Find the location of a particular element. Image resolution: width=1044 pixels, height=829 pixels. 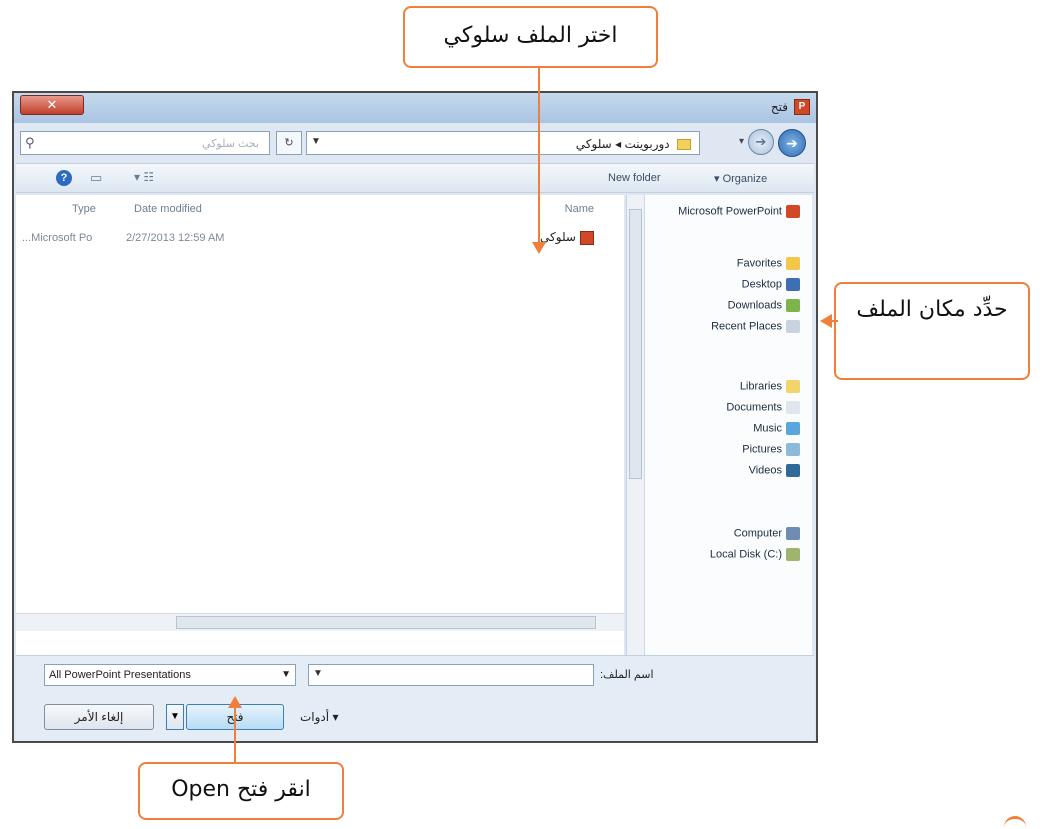

search-placeholder: بحث سلوكي is located at coordinates (230, 144).